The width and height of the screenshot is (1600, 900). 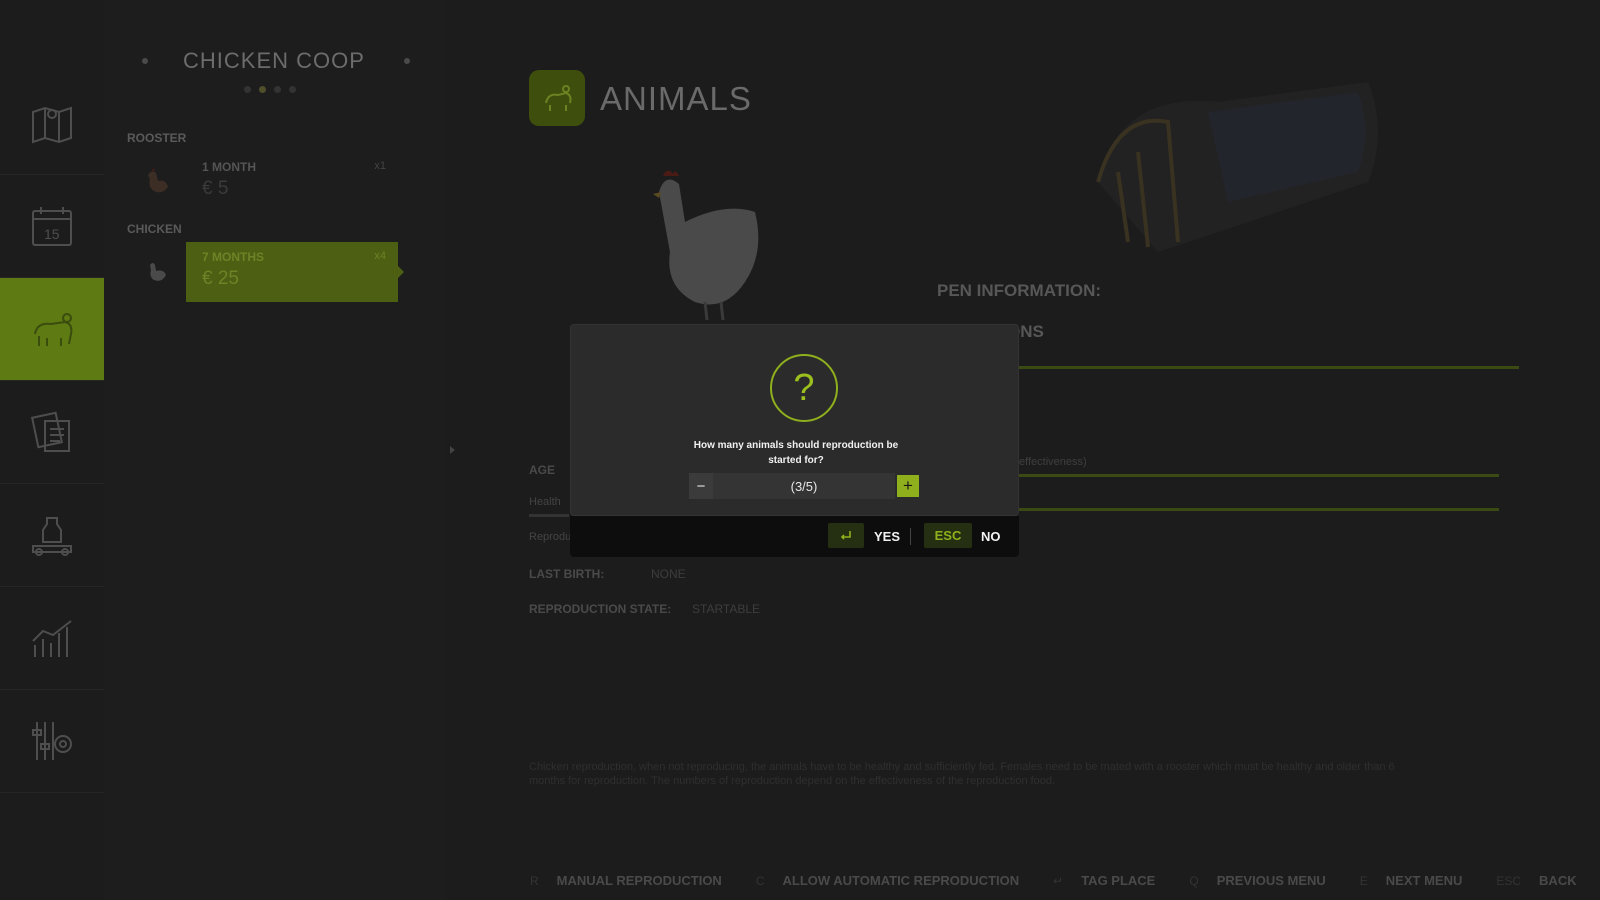 What do you see at coordinates (1558, 880) in the screenshot?
I see `hint-label: BACK` at bounding box center [1558, 880].